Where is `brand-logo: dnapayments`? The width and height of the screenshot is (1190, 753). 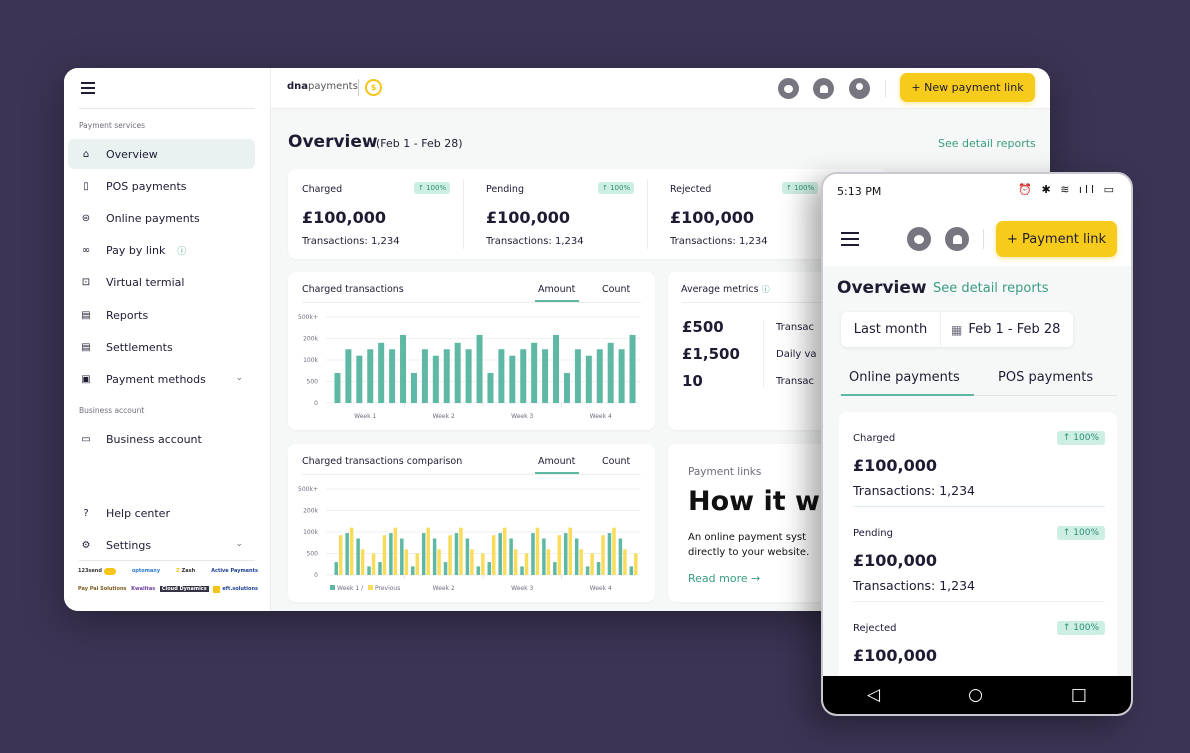
brand-logo: dnapayments is located at coordinates (322, 86).